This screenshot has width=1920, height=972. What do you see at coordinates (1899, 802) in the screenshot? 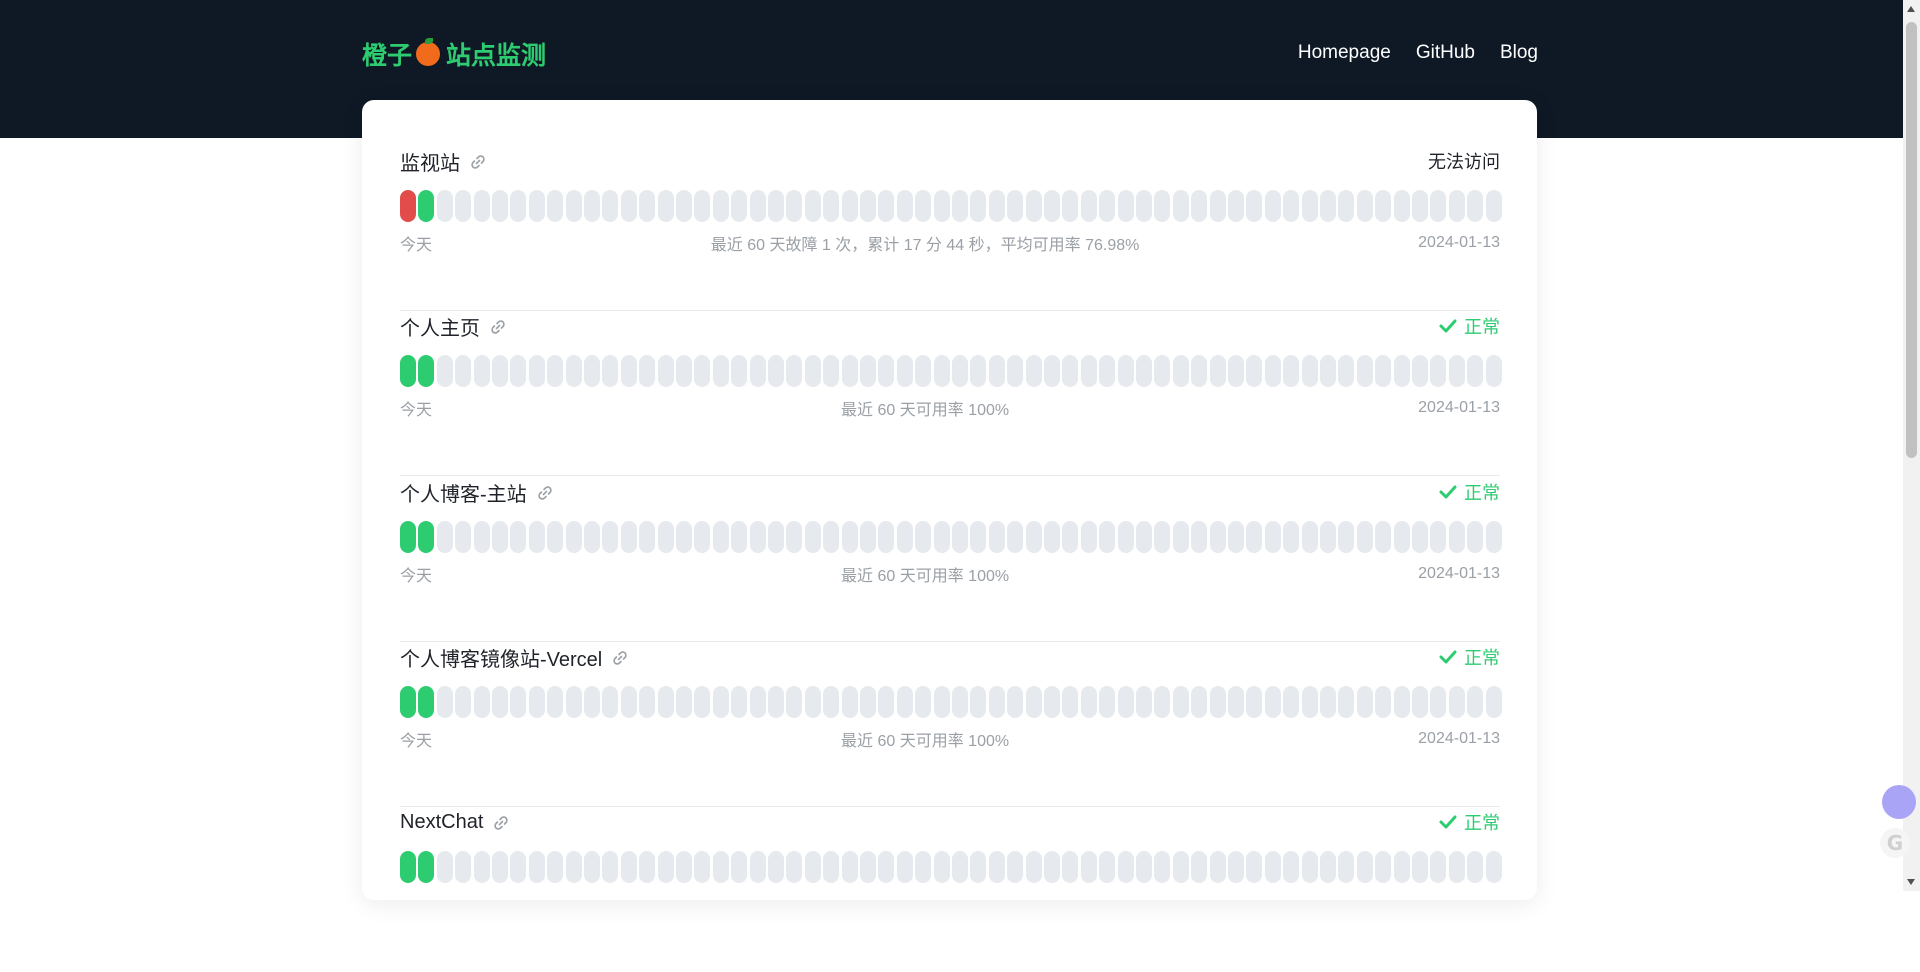
I see `floating-action-button` at bounding box center [1899, 802].